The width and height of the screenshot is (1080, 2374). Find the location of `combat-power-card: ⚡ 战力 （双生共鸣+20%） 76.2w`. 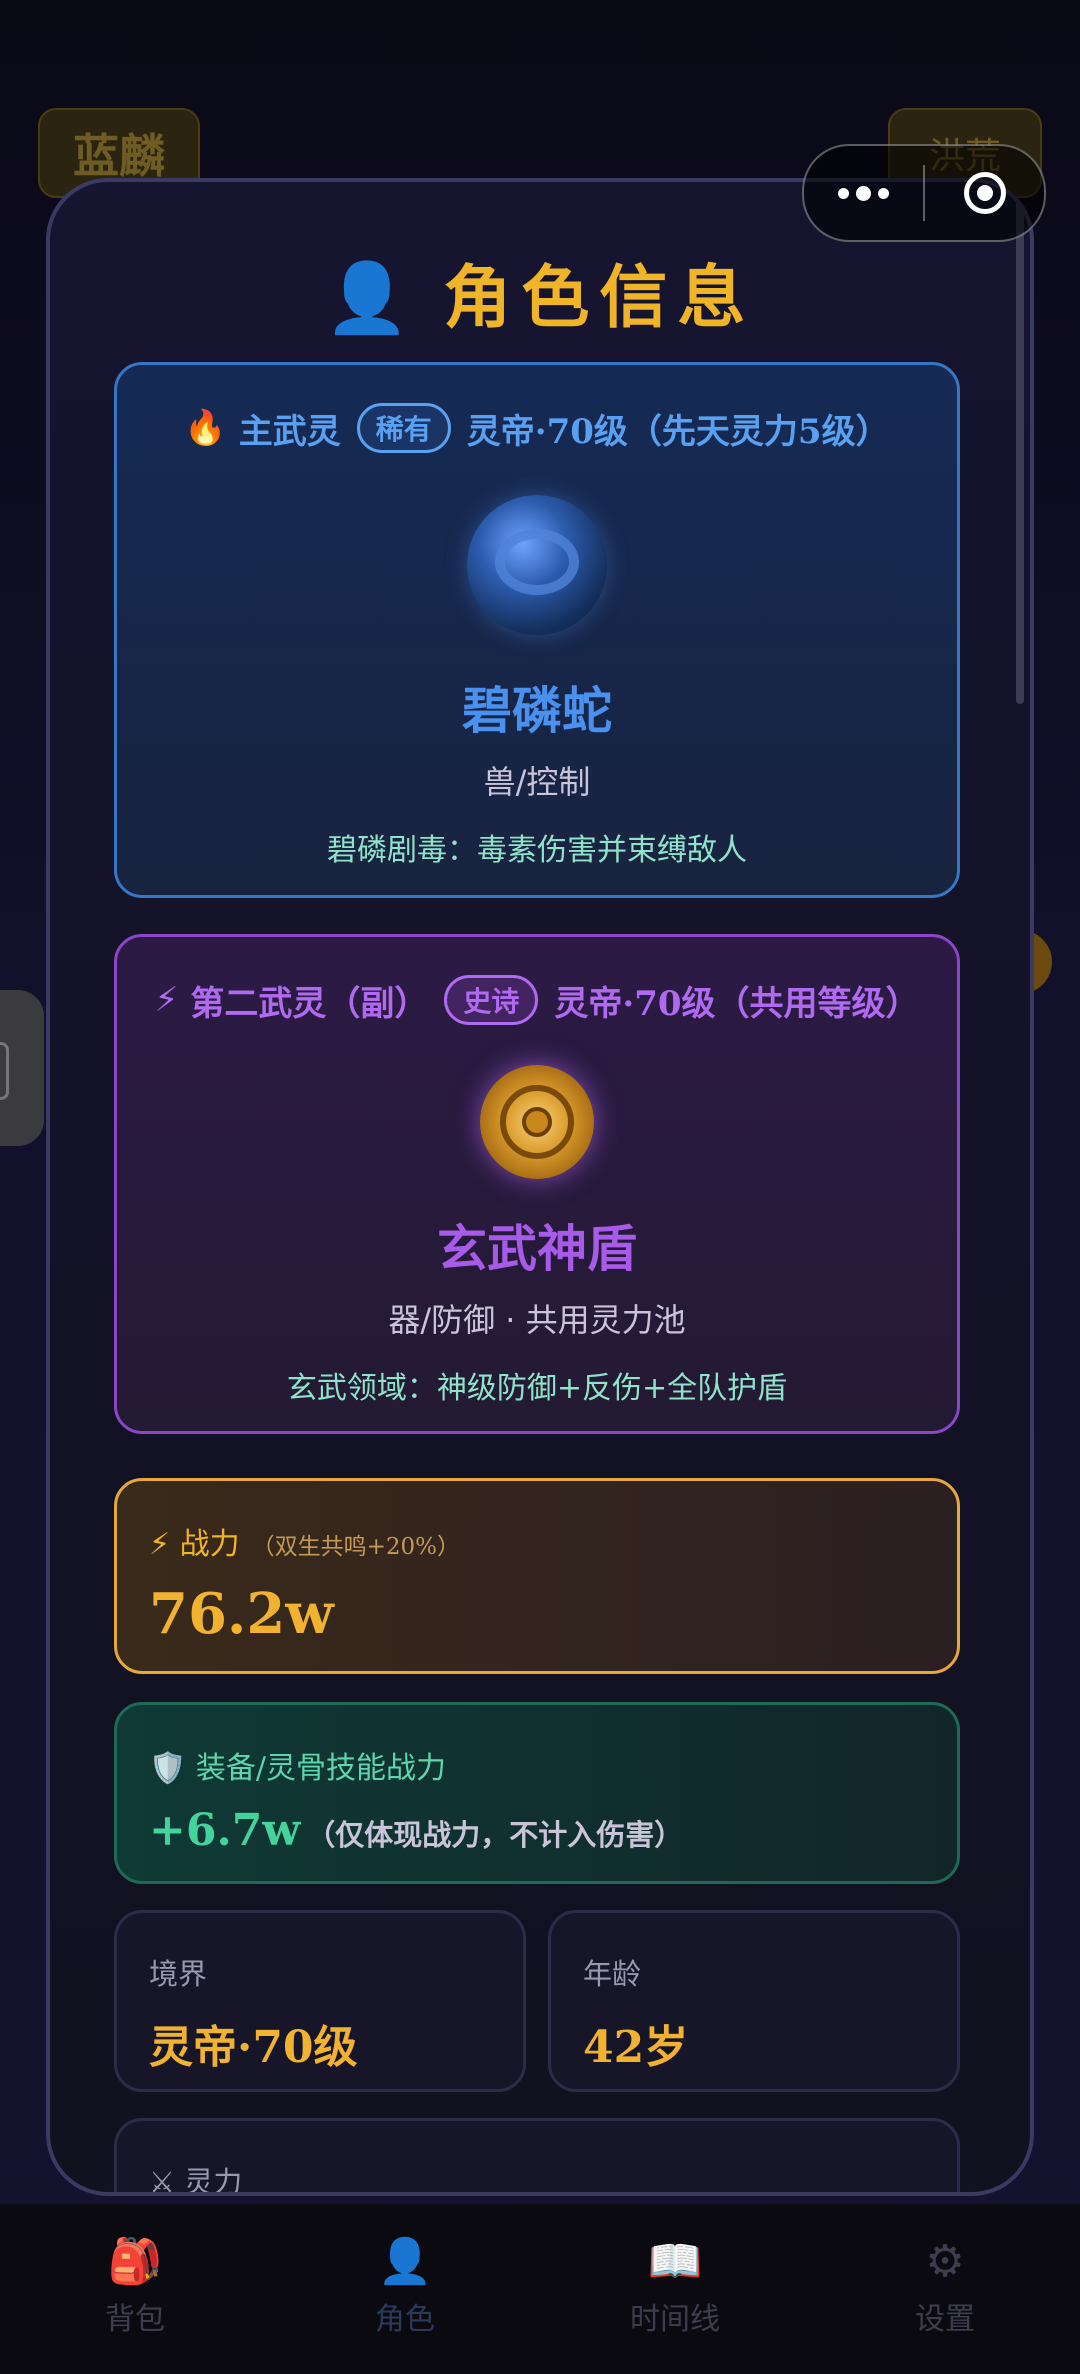

combat-power-card: ⚡ 战力 （双生共鸣+20%） 76.2w is located at coordinates (537, 1576).